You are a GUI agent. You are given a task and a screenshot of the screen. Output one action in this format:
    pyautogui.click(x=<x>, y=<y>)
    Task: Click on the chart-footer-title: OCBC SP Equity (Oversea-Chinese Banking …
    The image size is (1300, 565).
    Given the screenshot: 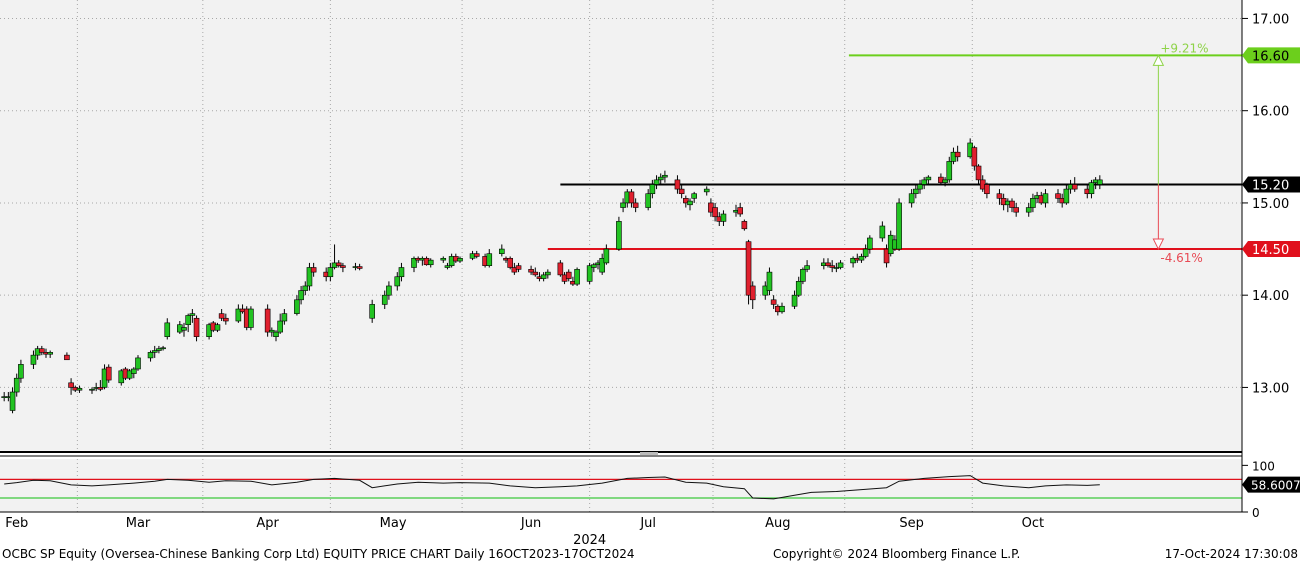 What is the action you would take?
    pyautogui.click(x=318, y=554)
    